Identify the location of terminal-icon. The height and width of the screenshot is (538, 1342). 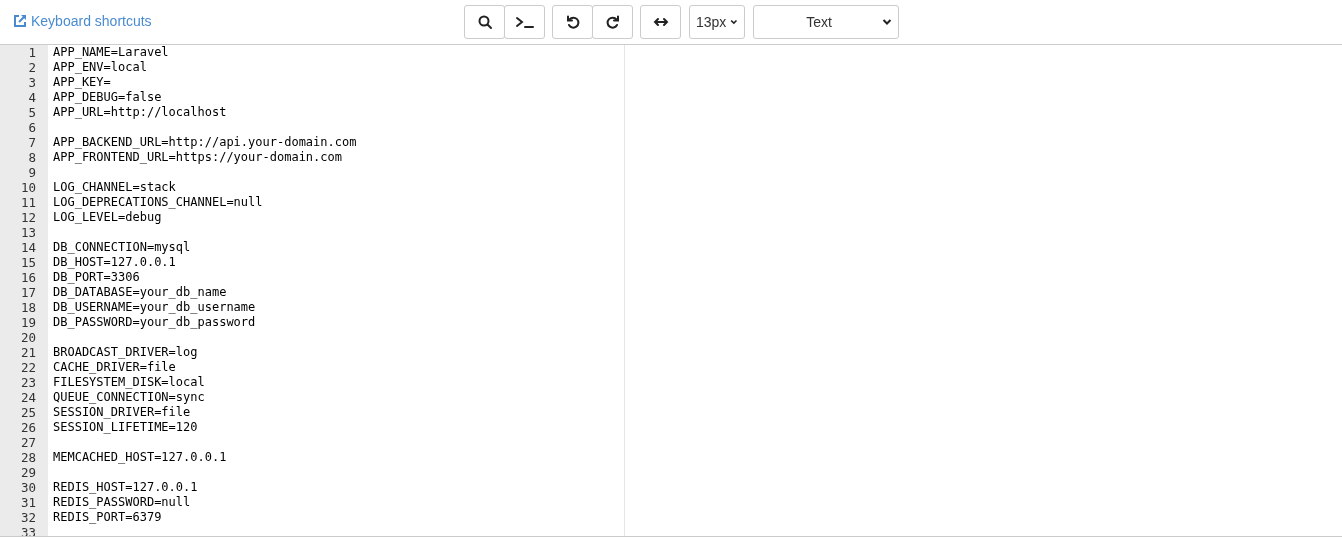
(524, 22).